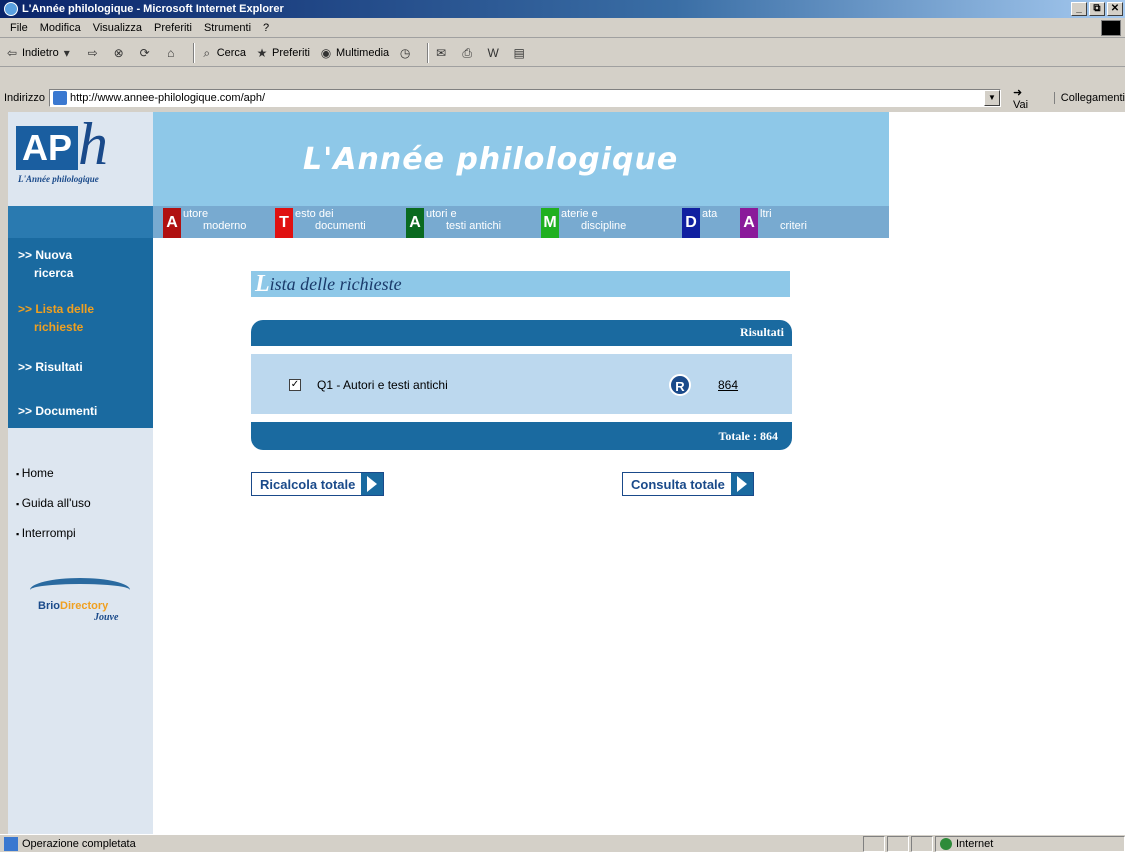  I want to click on nav-line1: utori e, so click(441, 214).